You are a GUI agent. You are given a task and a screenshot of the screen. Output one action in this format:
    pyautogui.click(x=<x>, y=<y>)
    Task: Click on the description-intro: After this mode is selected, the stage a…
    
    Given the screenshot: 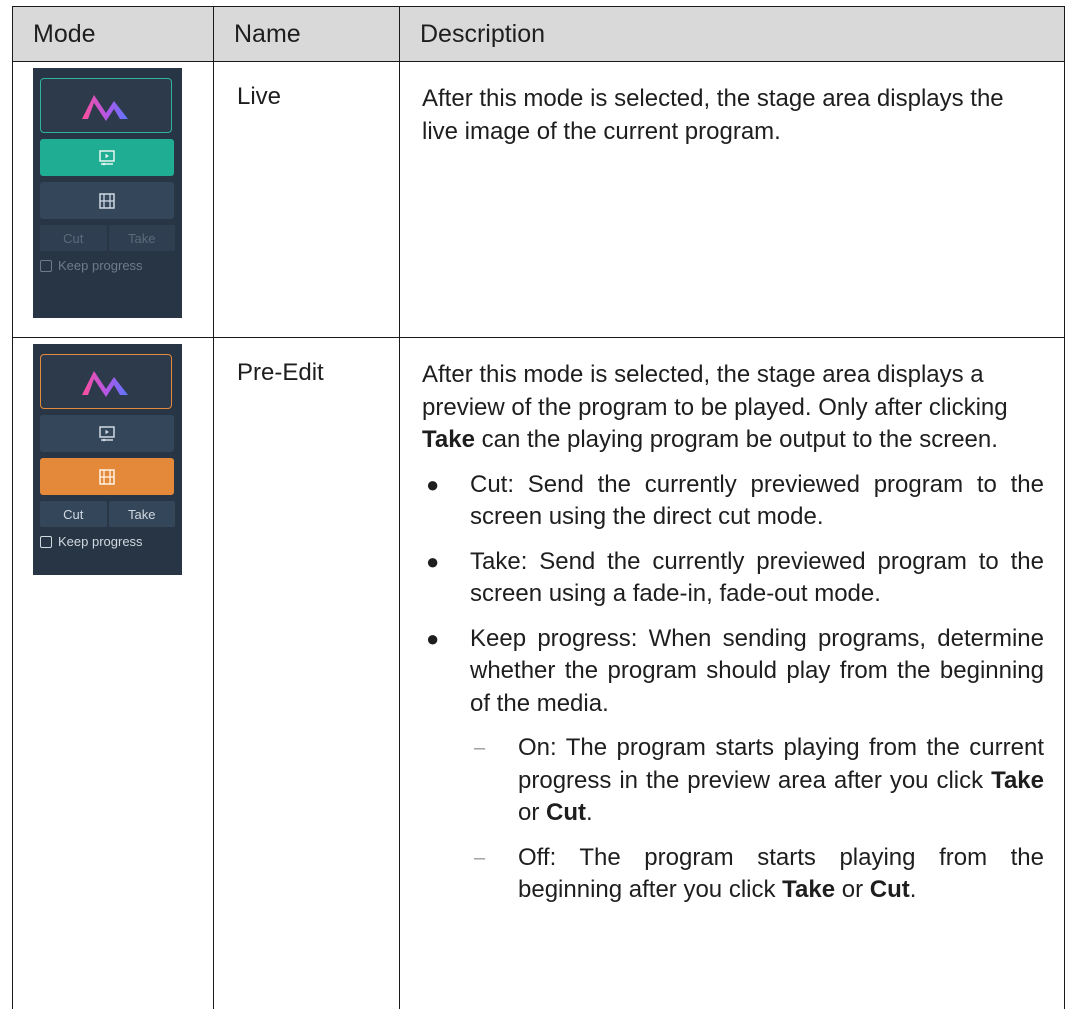 What is the action you would take?
    pyautogui.click(x=733, y=408)
    